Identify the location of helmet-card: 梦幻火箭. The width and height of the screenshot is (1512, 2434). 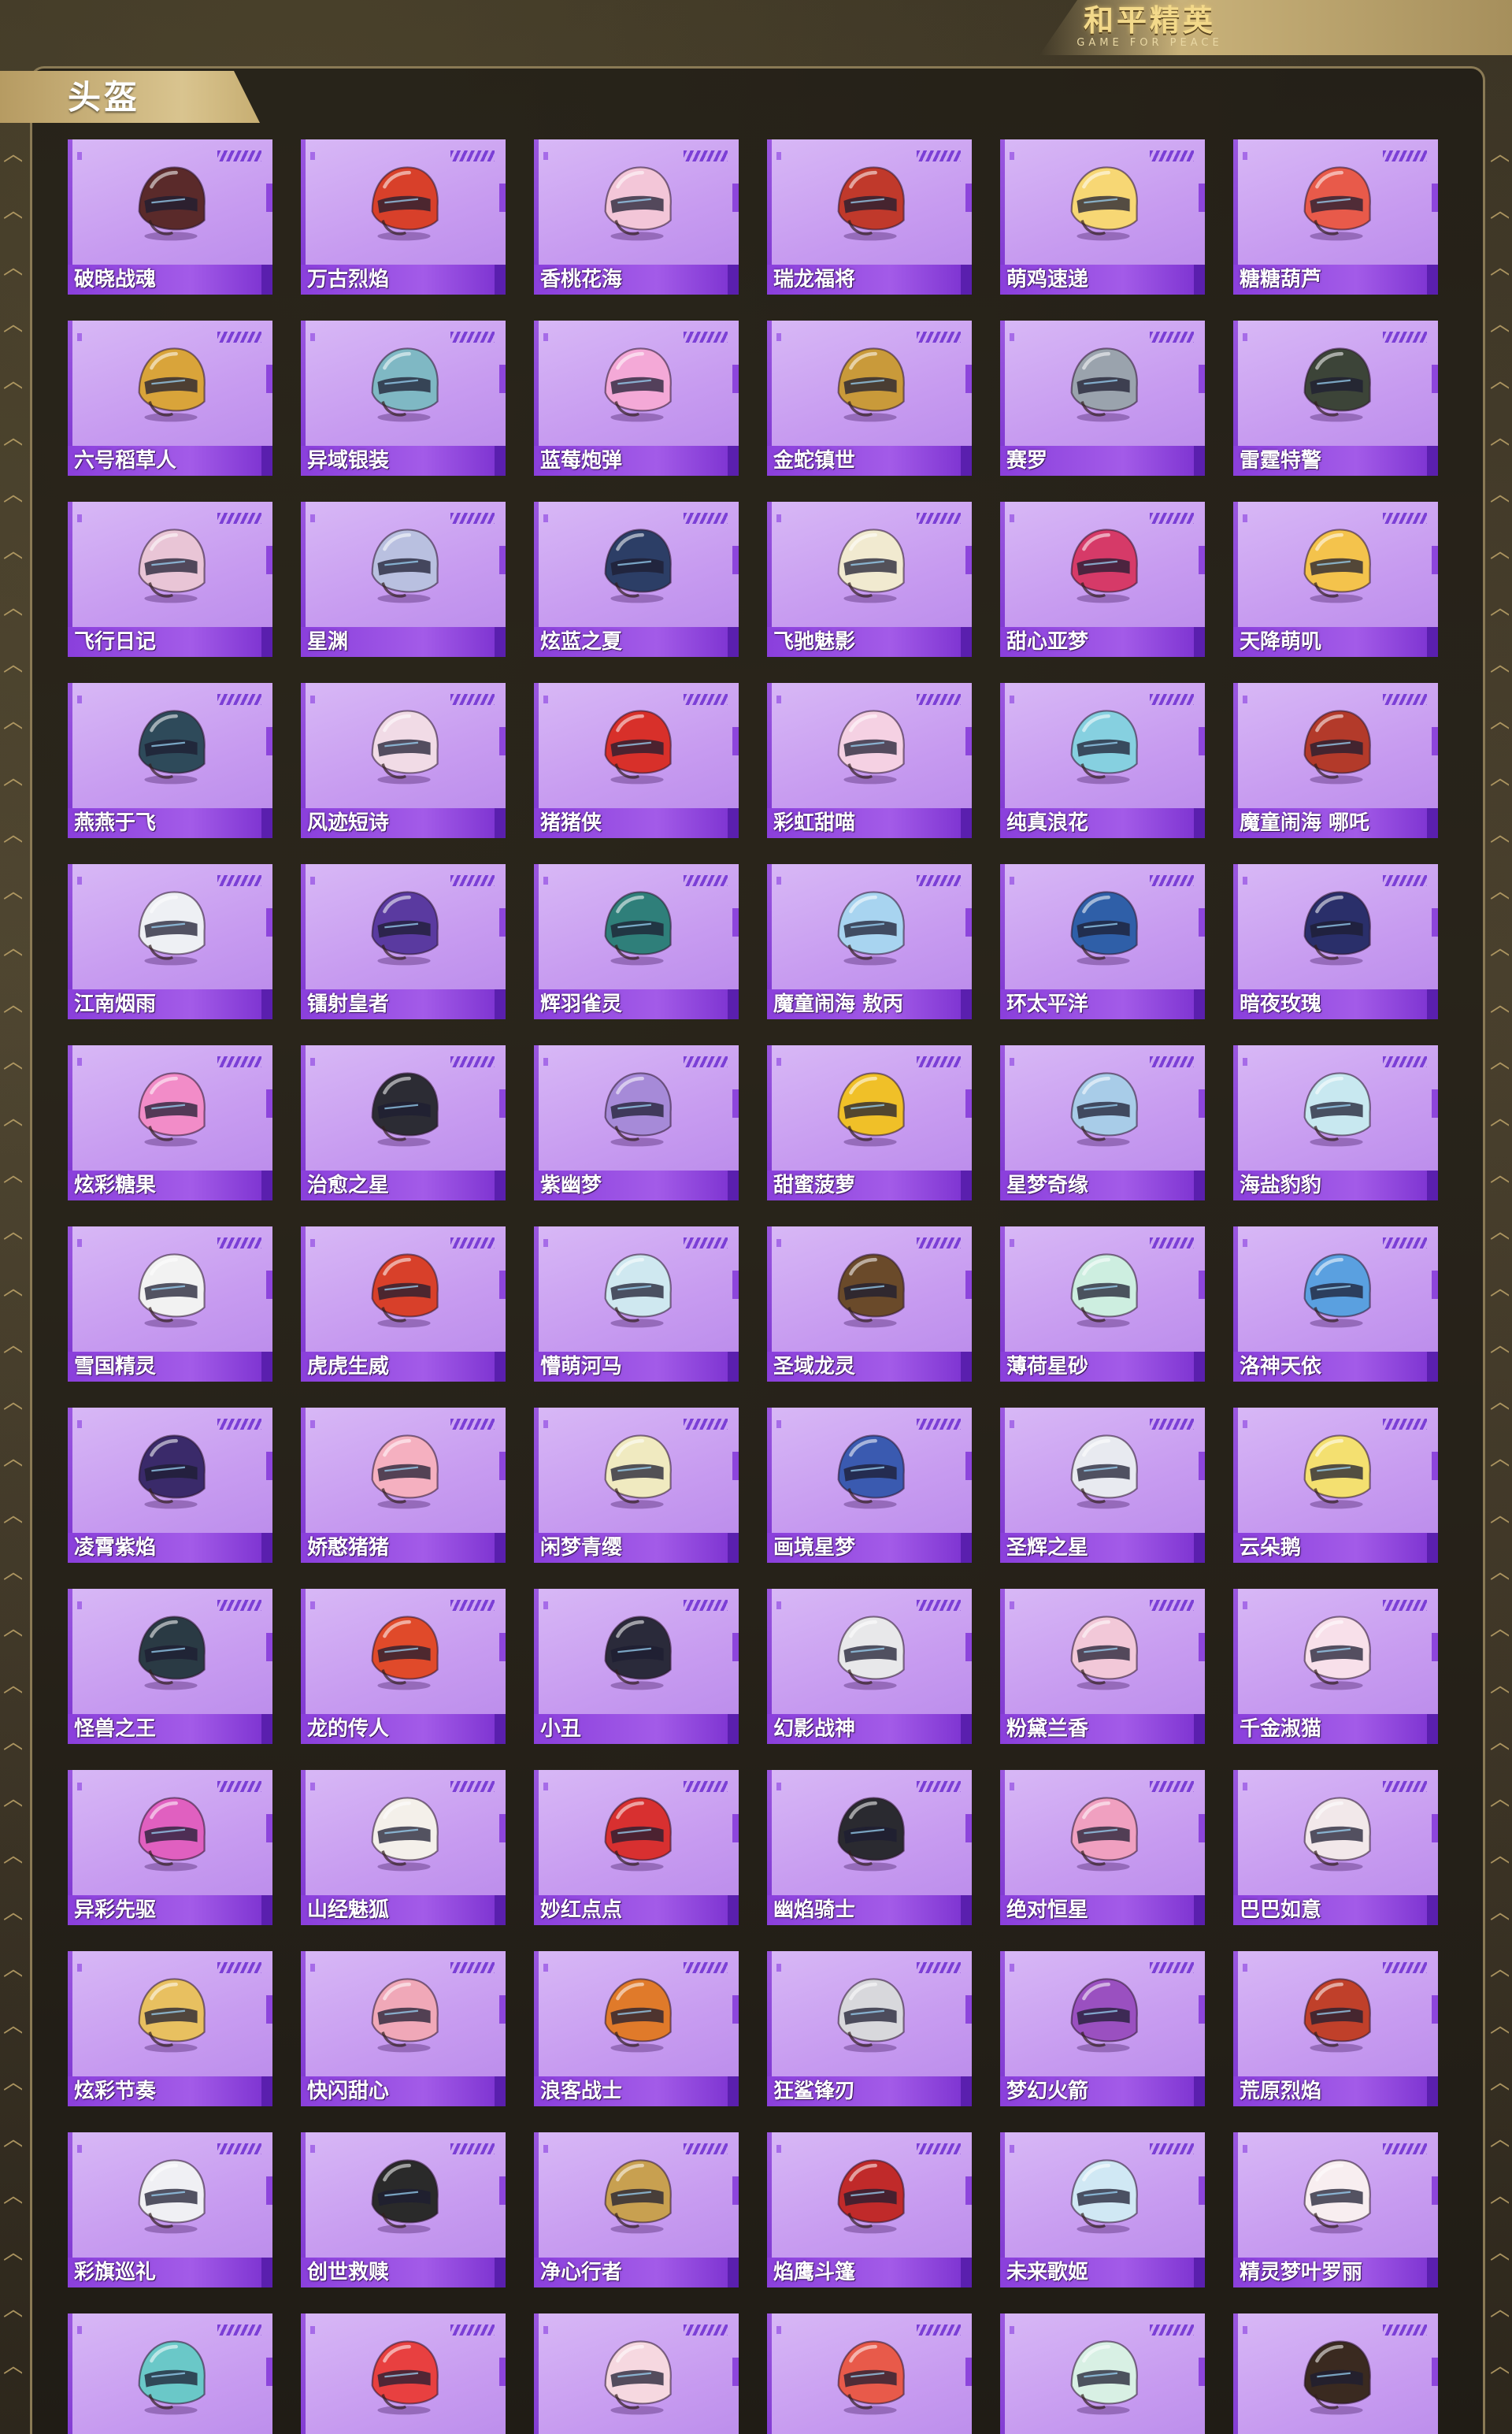
(1102, 2028).